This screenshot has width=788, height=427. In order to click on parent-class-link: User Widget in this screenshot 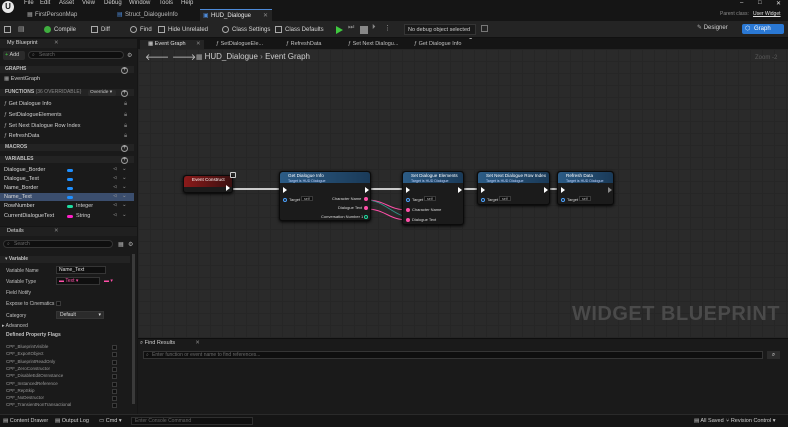, I will do `click(767, 14)`.